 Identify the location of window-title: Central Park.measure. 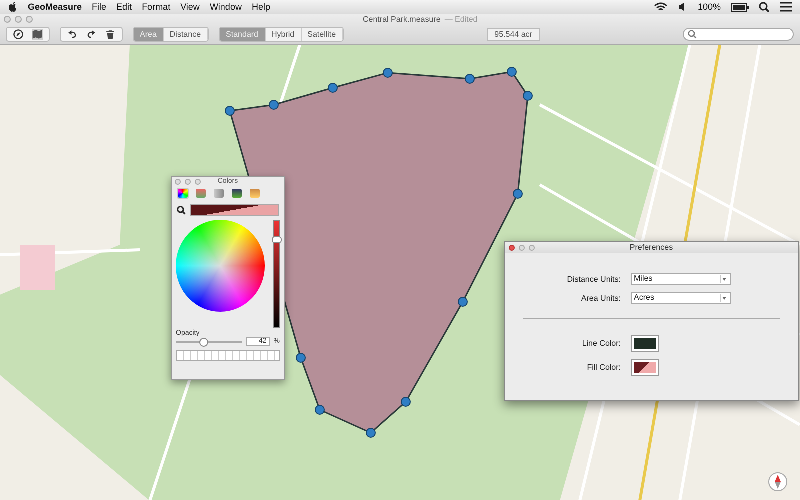
(402, 19).